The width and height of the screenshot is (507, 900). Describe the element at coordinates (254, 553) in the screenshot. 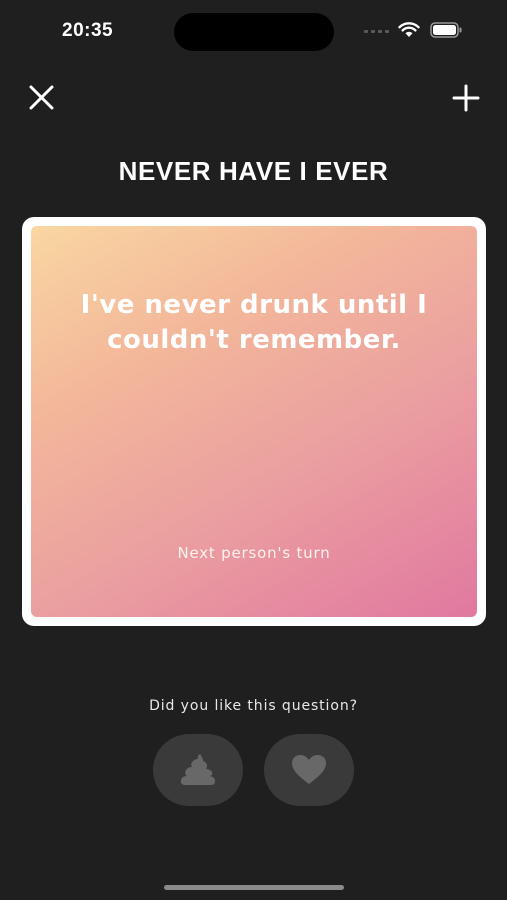

I see `next-turn-hint: Next person's turn` at that location.